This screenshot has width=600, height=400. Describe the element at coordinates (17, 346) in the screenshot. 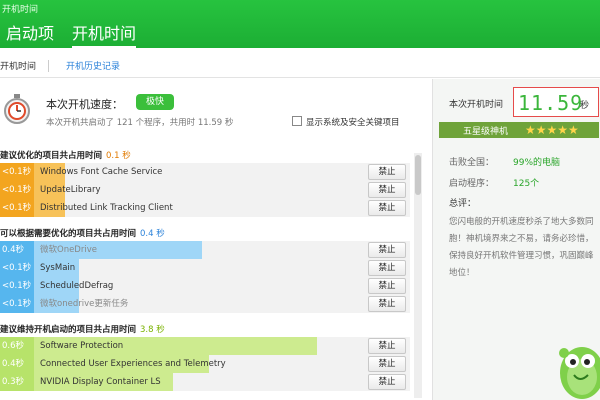

I see `duration-tag: 0.6秒` at that location.